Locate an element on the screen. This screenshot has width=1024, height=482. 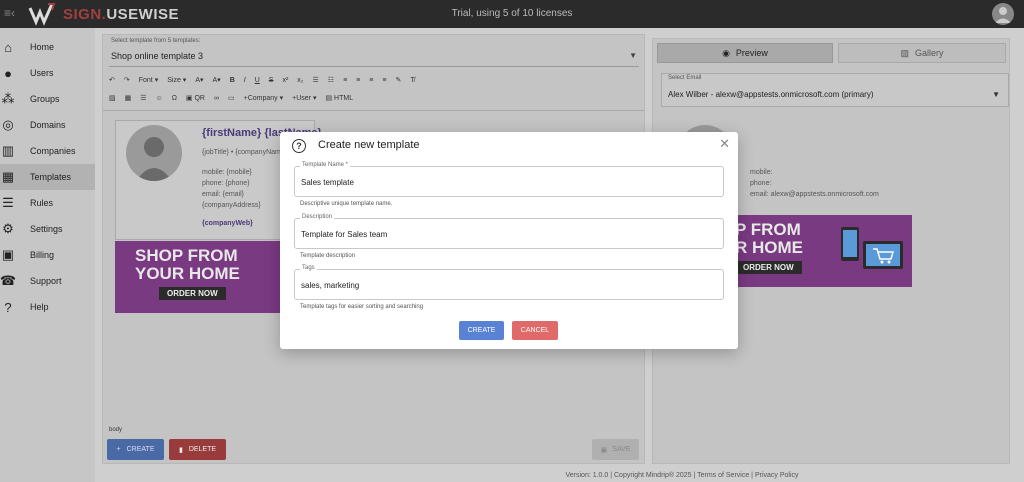
sidebar-item-label: Domains is located at coordinates (48, 125).